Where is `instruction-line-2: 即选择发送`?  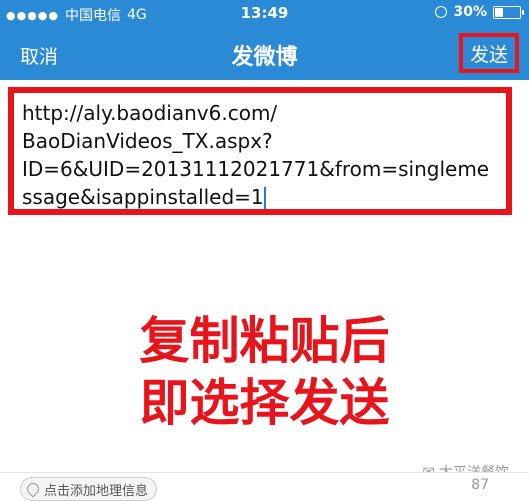 instruction-line-2: 即选择发送 is located at coordinates (264, 403).